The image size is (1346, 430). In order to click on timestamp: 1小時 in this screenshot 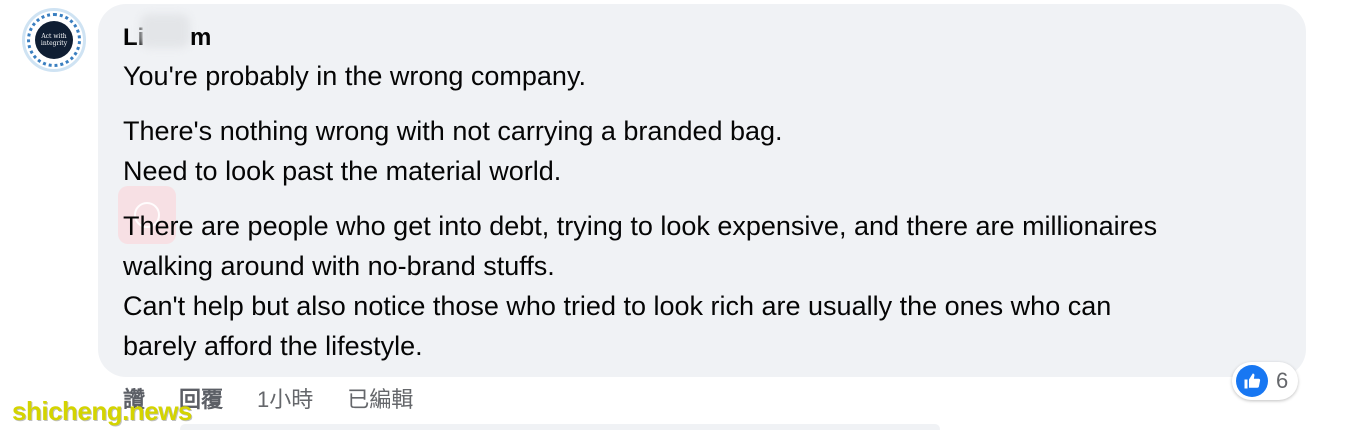, I will do `click(285, 398)`.